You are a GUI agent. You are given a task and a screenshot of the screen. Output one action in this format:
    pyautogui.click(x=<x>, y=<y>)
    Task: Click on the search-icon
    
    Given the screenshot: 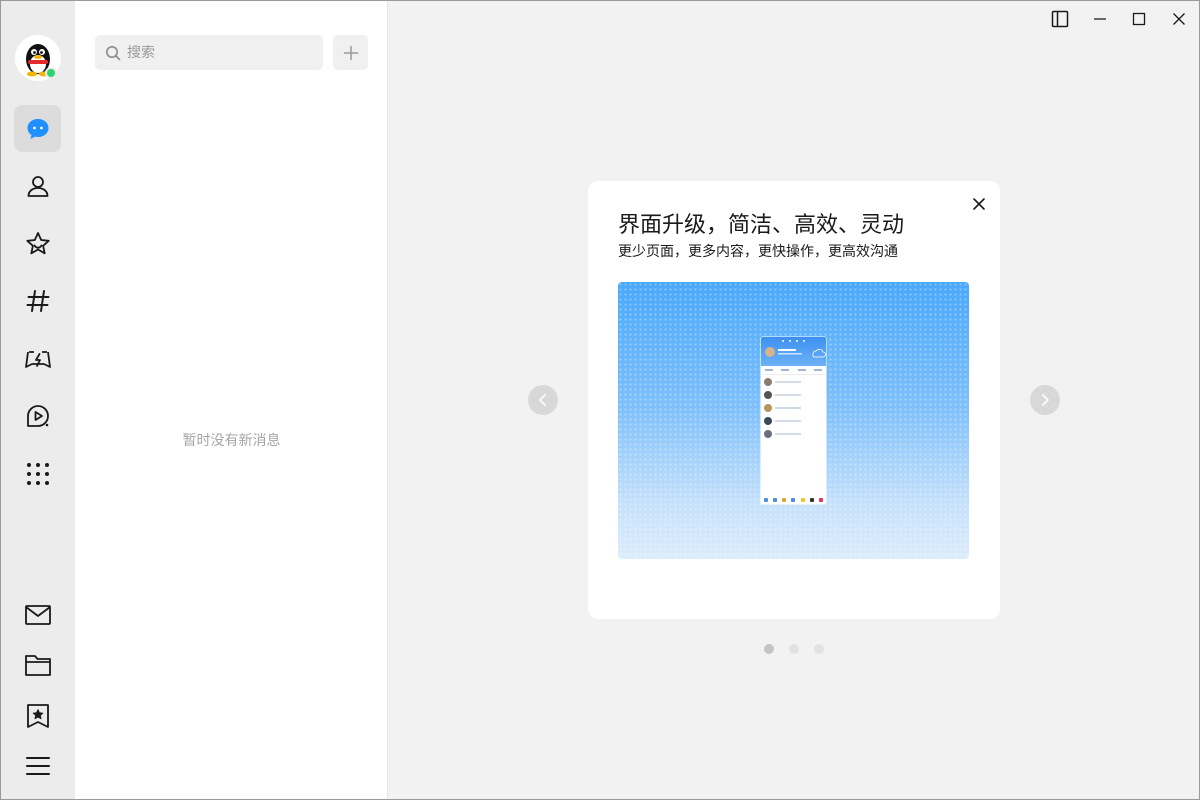 What is the action you would take?
    pyautogui.click(x=113, y=52)
    